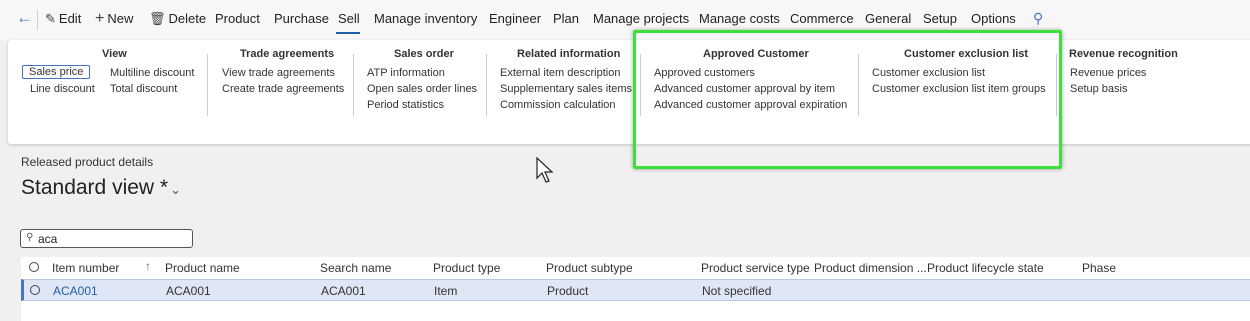  What do you see at coordinates (739, 18) in the screenshot?
I see `tab-manage-costs: Manage costs` at bounding box center [739, 18].